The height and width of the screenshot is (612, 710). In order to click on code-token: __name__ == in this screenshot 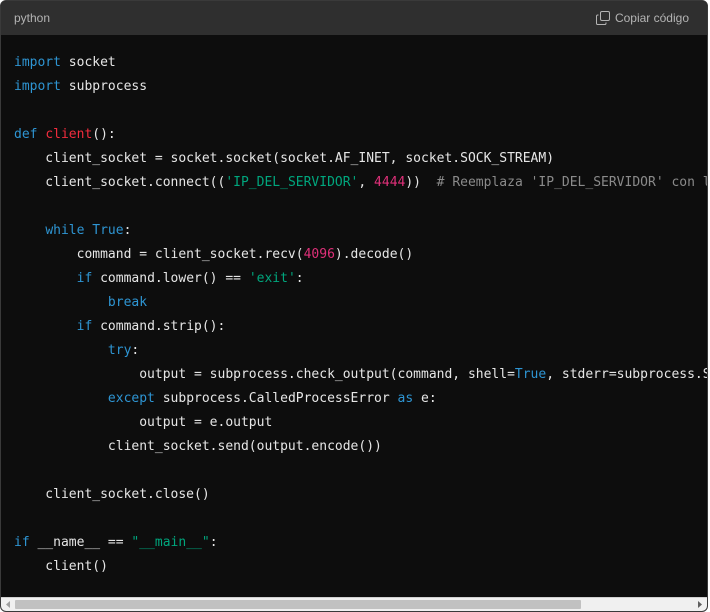, I will do `click(80, 542)`.